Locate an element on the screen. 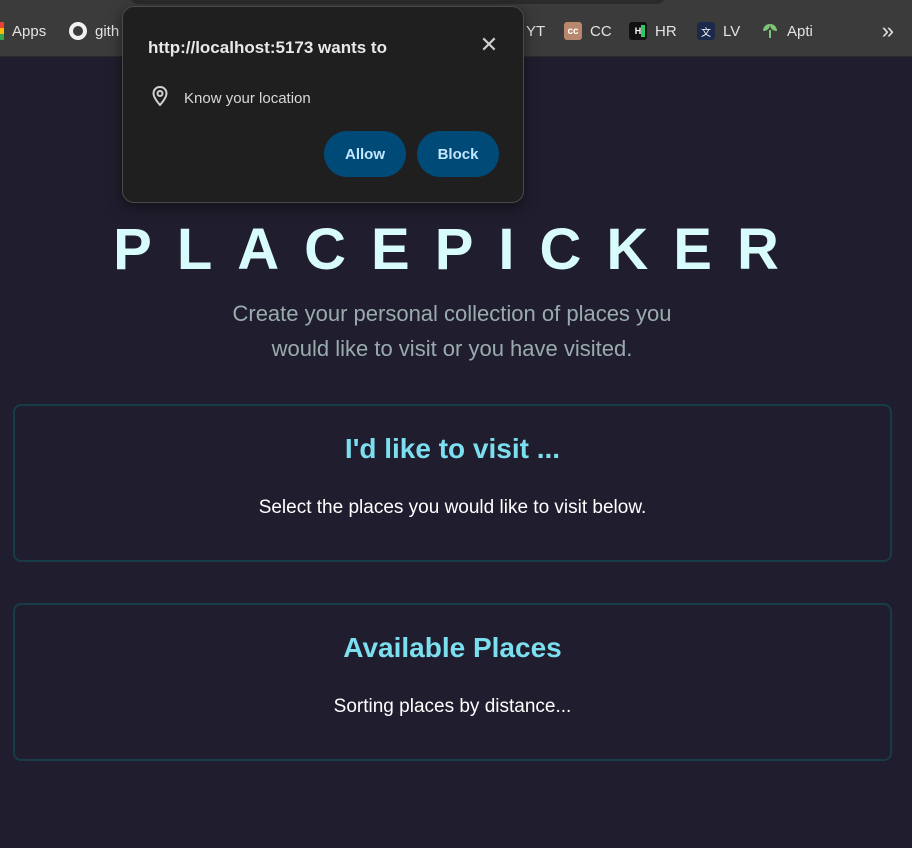 The width and height of the screenshot is (912, 848). bookmark-label: HR is located at coordinates (666, 31).